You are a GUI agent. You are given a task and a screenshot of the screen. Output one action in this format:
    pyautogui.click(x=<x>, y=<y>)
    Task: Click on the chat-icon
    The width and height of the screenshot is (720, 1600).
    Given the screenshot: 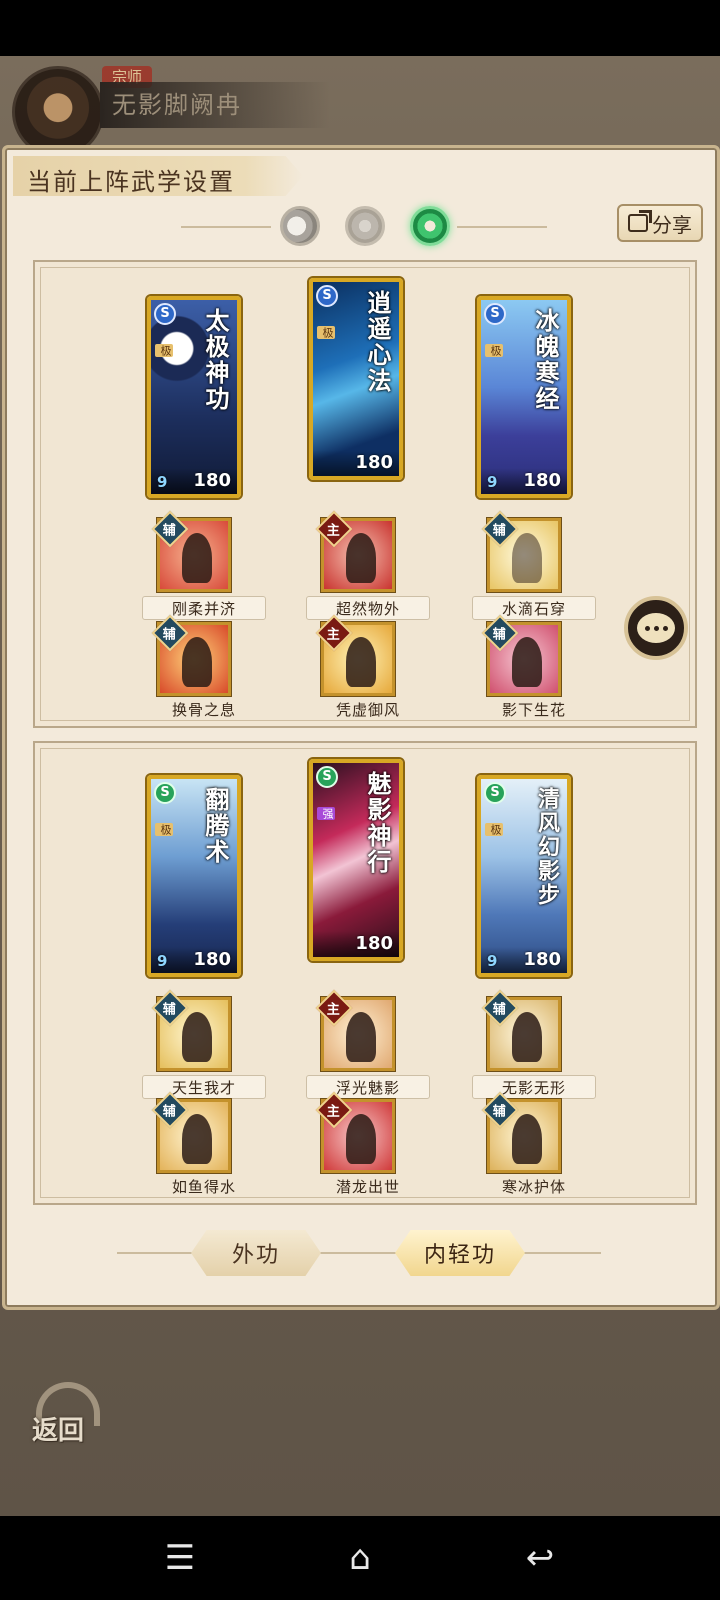 What is the action you would take?
    pyautogui.click(x=656, y=628)
    